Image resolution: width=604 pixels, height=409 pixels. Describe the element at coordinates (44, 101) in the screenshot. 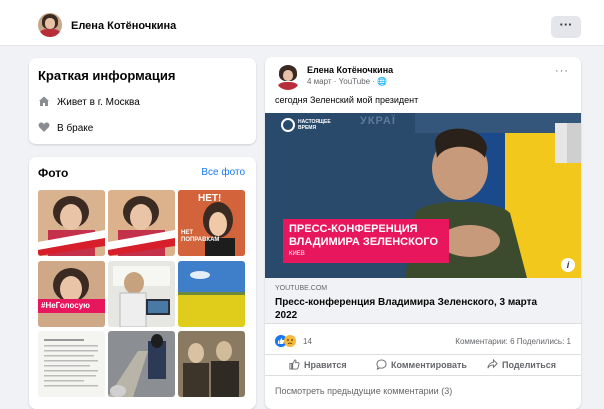

I see `home-icon` at that location.